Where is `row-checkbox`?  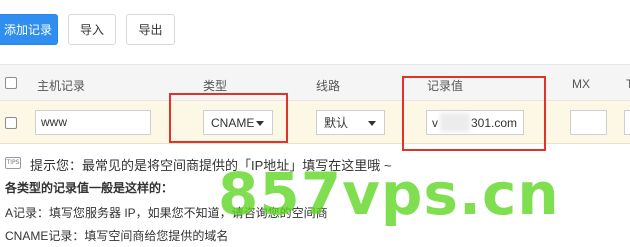 row-checkbox is located at coordinates (11, 123).